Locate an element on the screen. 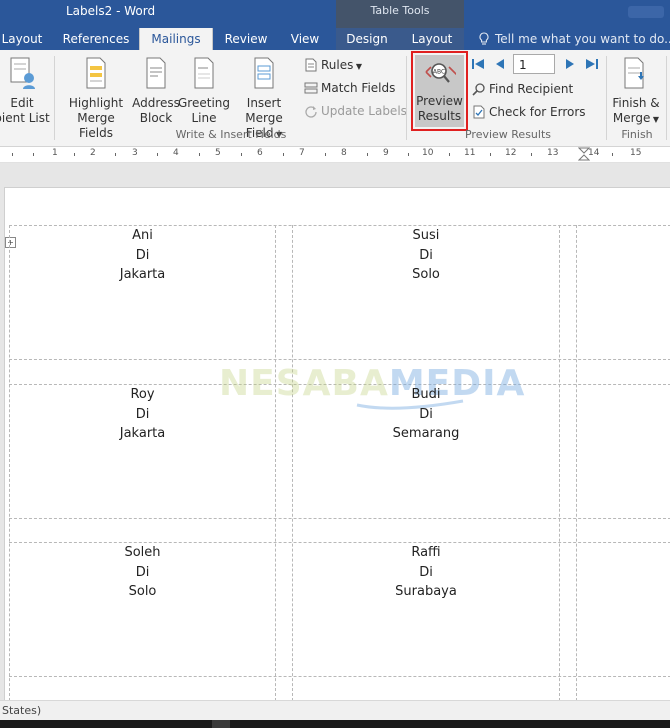 This screenshot has height=728, width=670. refresh-icon is located at coordinates (311, 112).